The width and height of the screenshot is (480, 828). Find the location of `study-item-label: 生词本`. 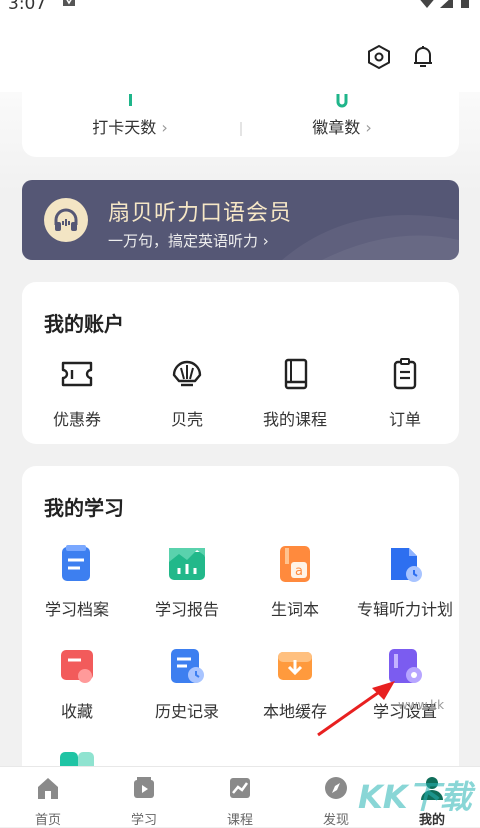

study-item-label: 生词本 is located at coordinates (294, 609).